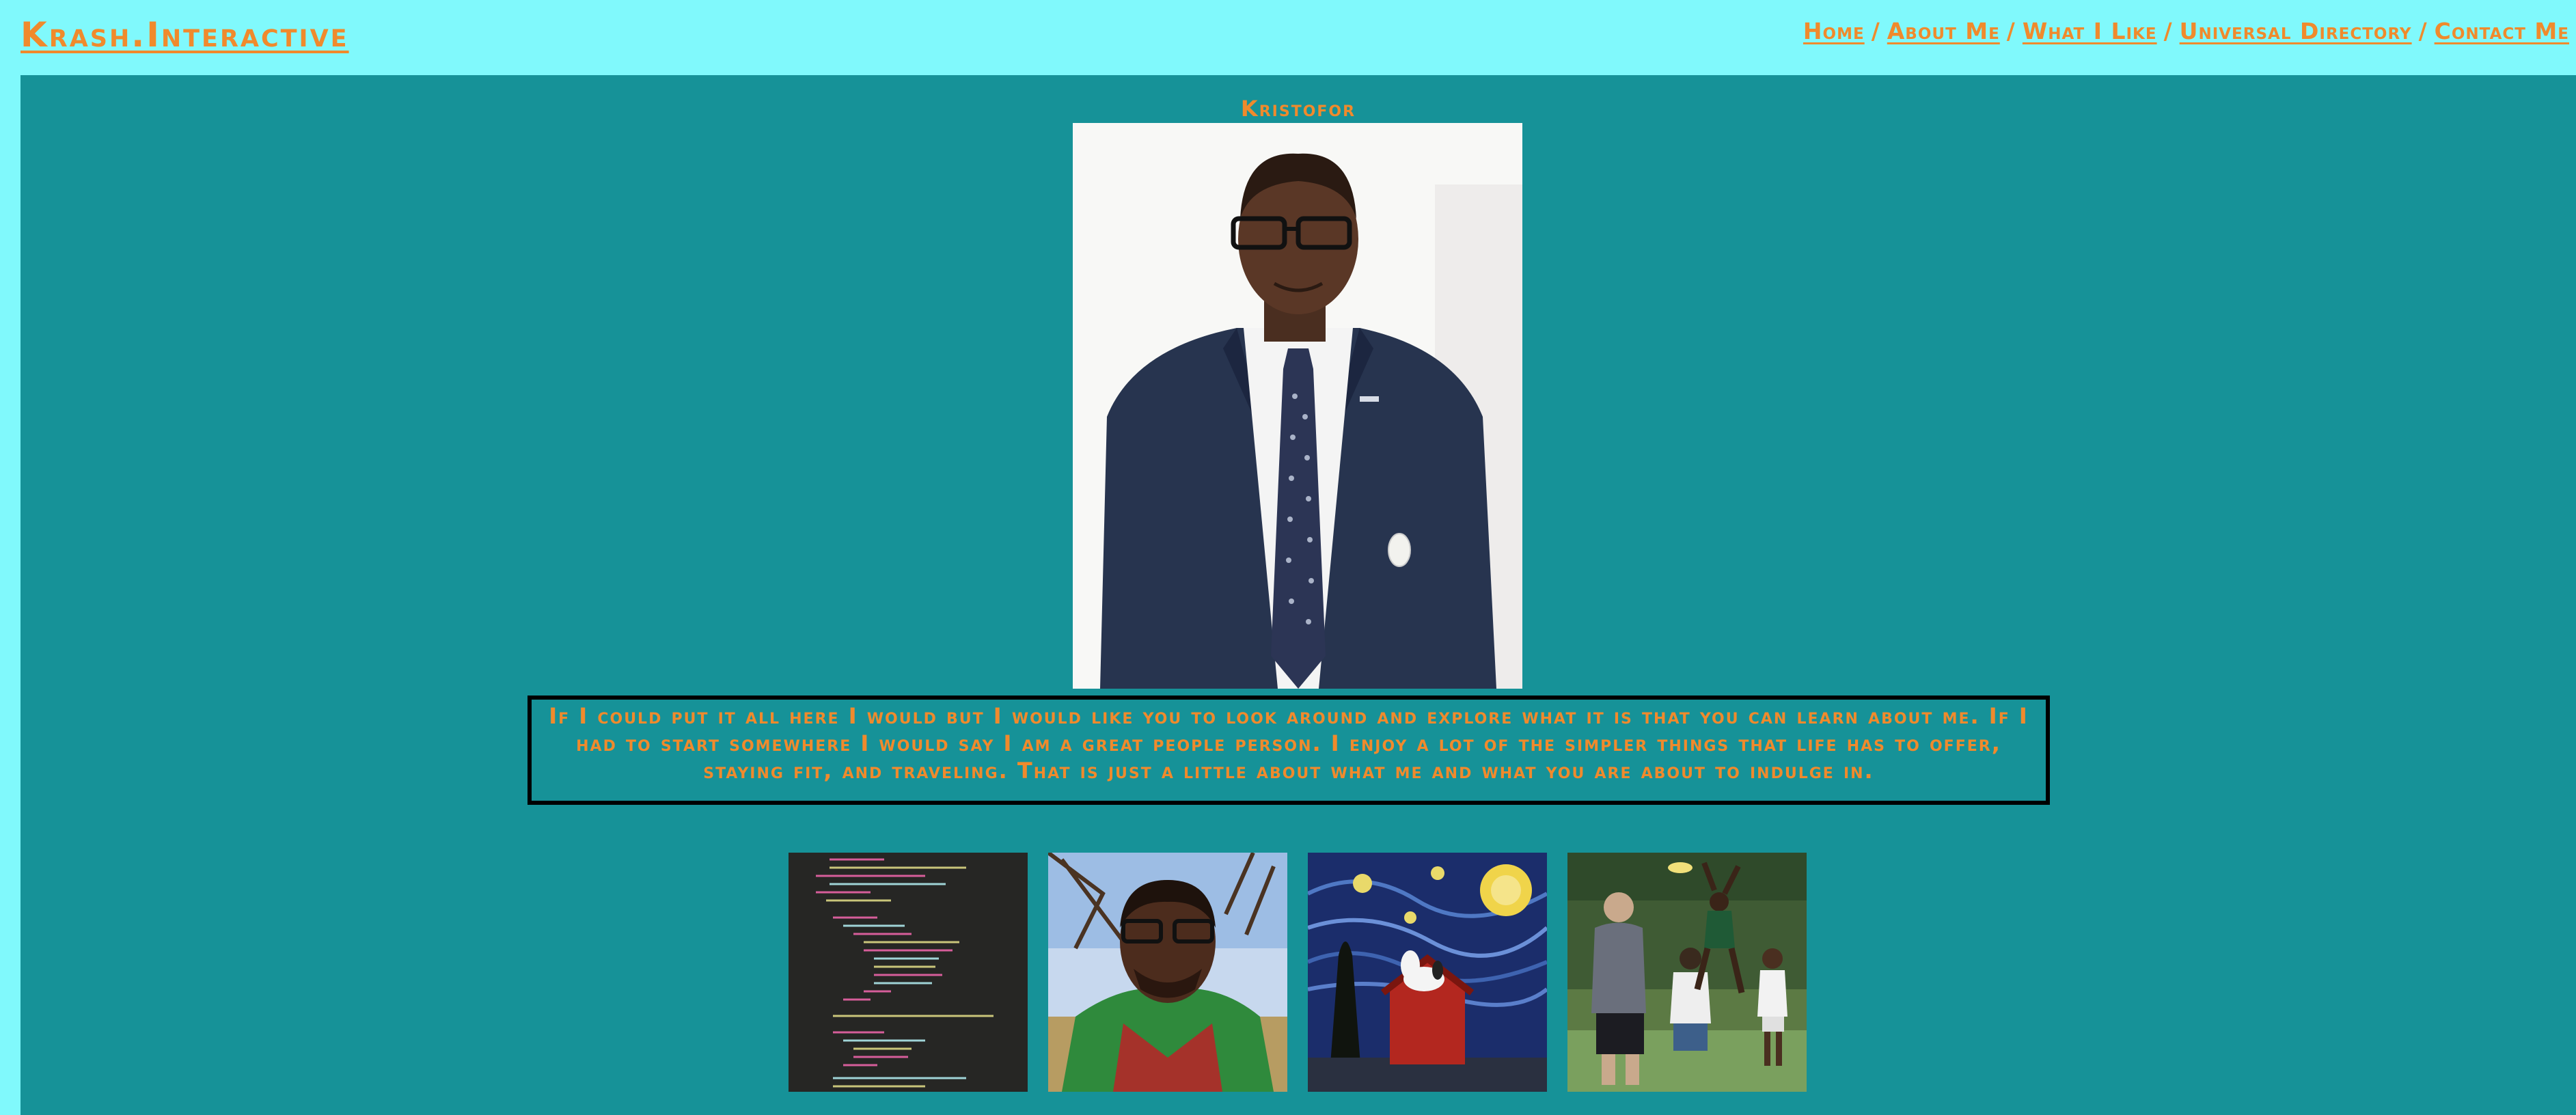  I want to click on portrait-illustration, so click(1297, 406).